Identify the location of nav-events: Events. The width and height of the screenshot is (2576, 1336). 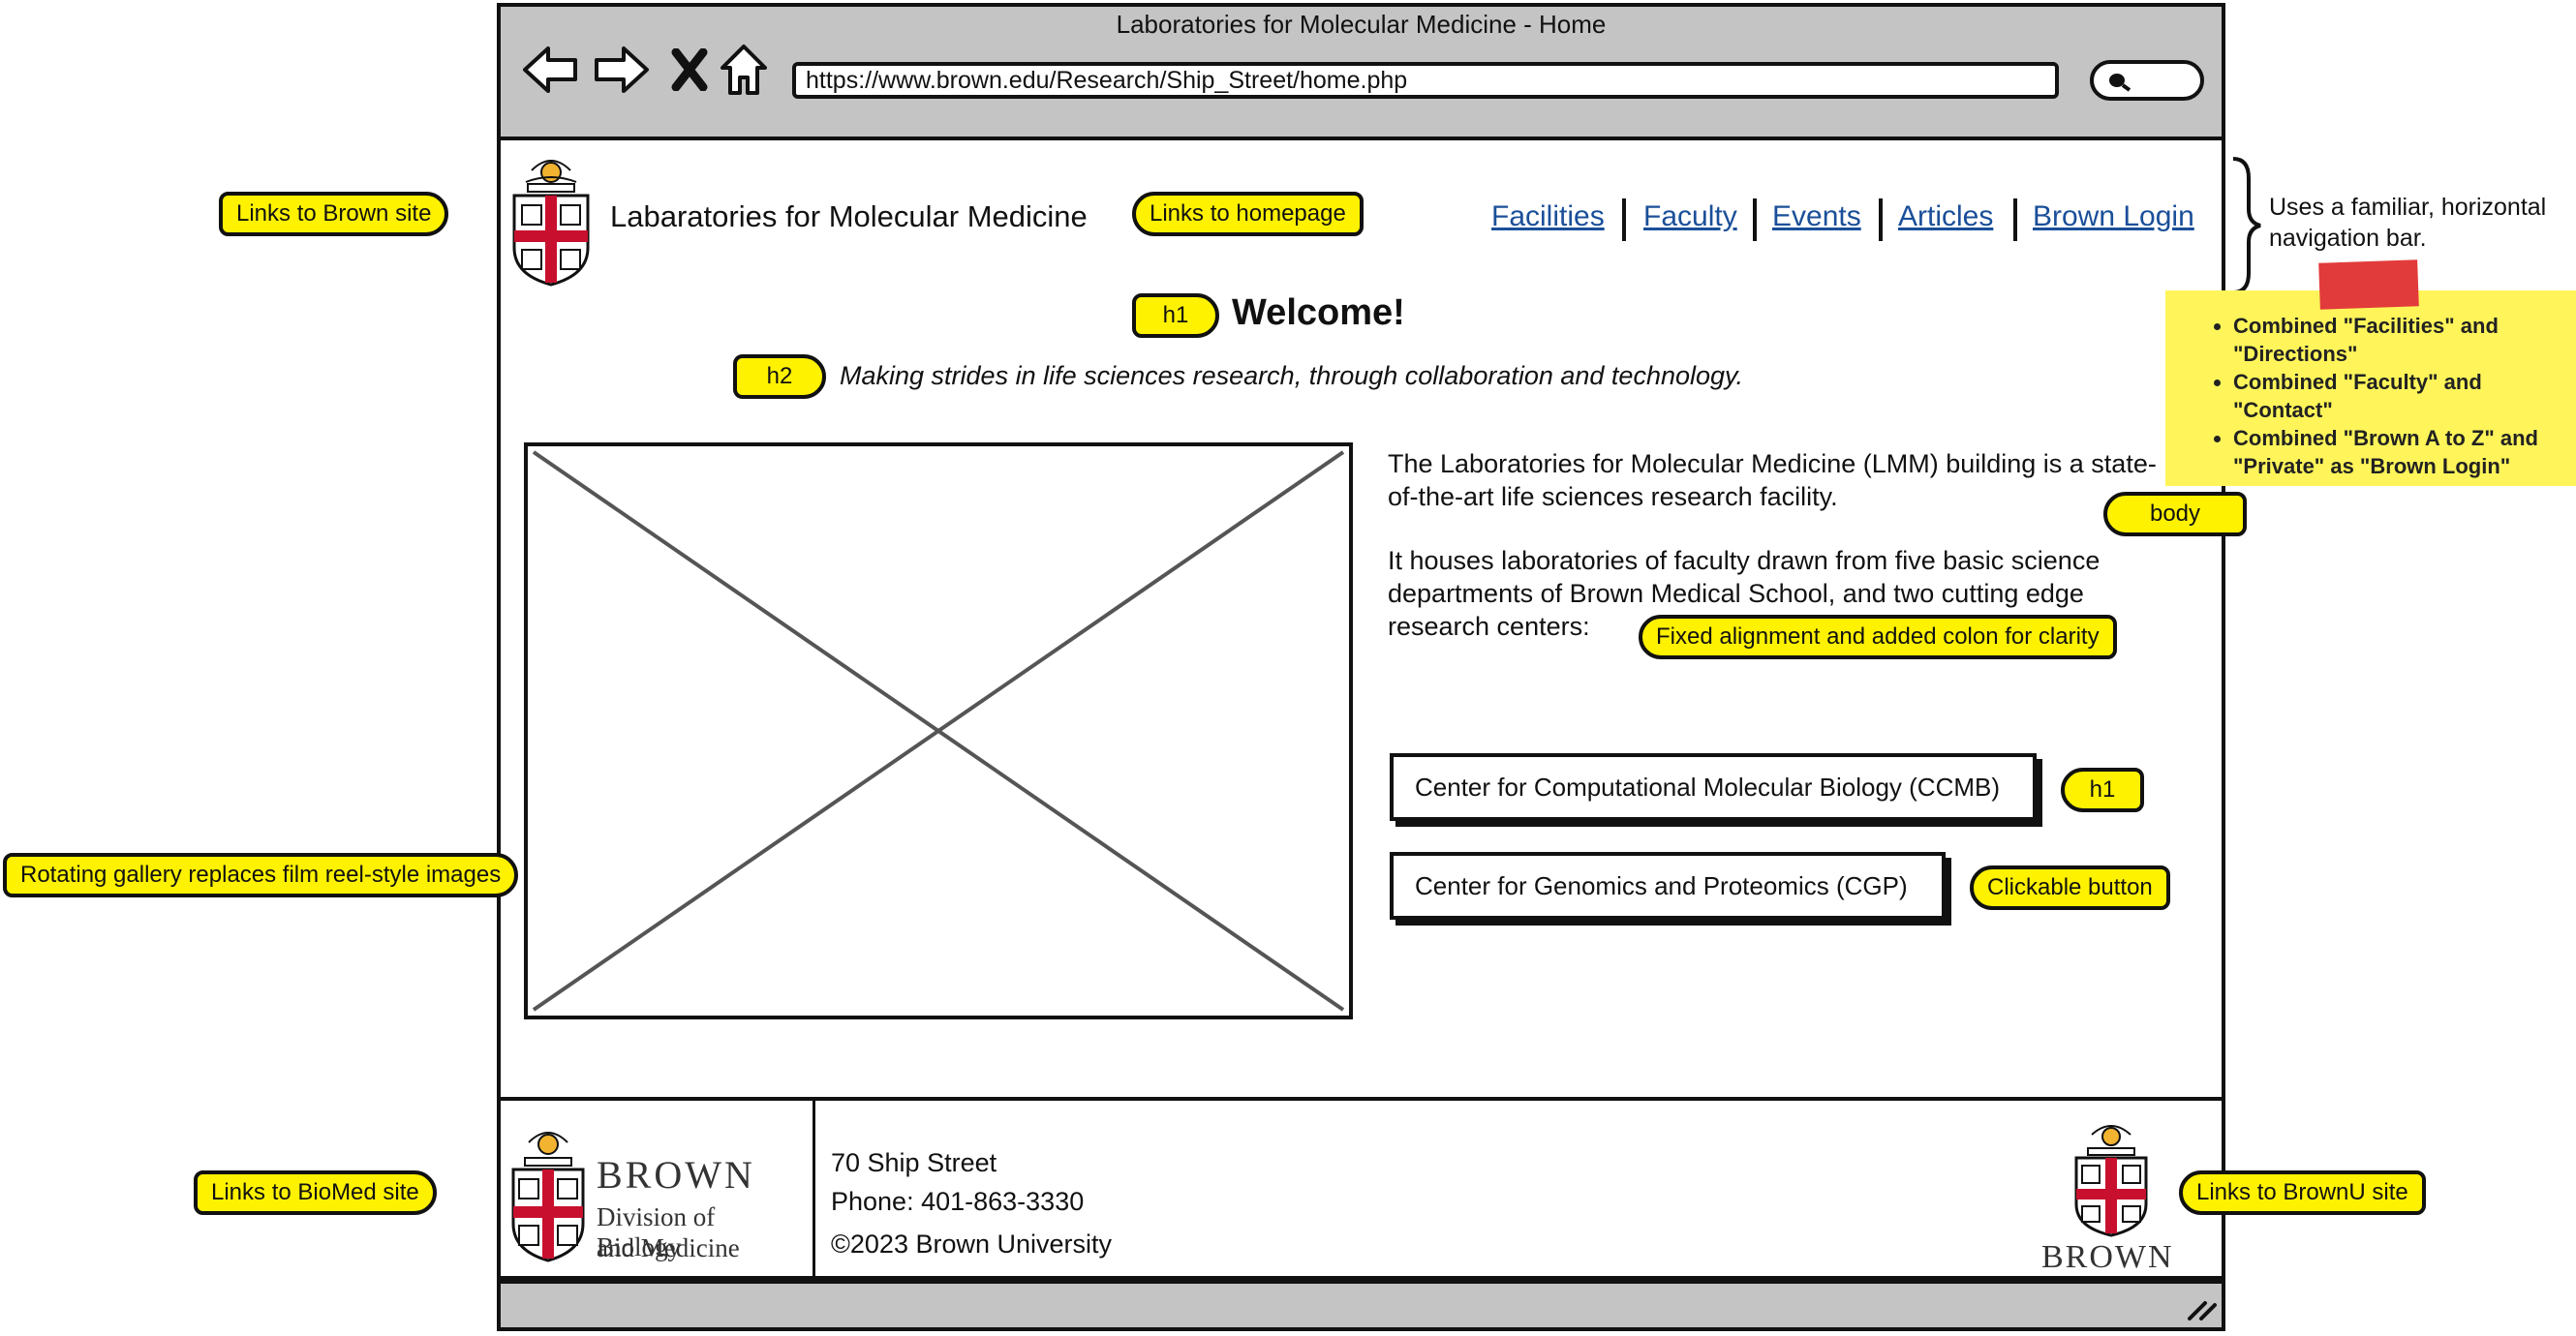
(1816, 217).